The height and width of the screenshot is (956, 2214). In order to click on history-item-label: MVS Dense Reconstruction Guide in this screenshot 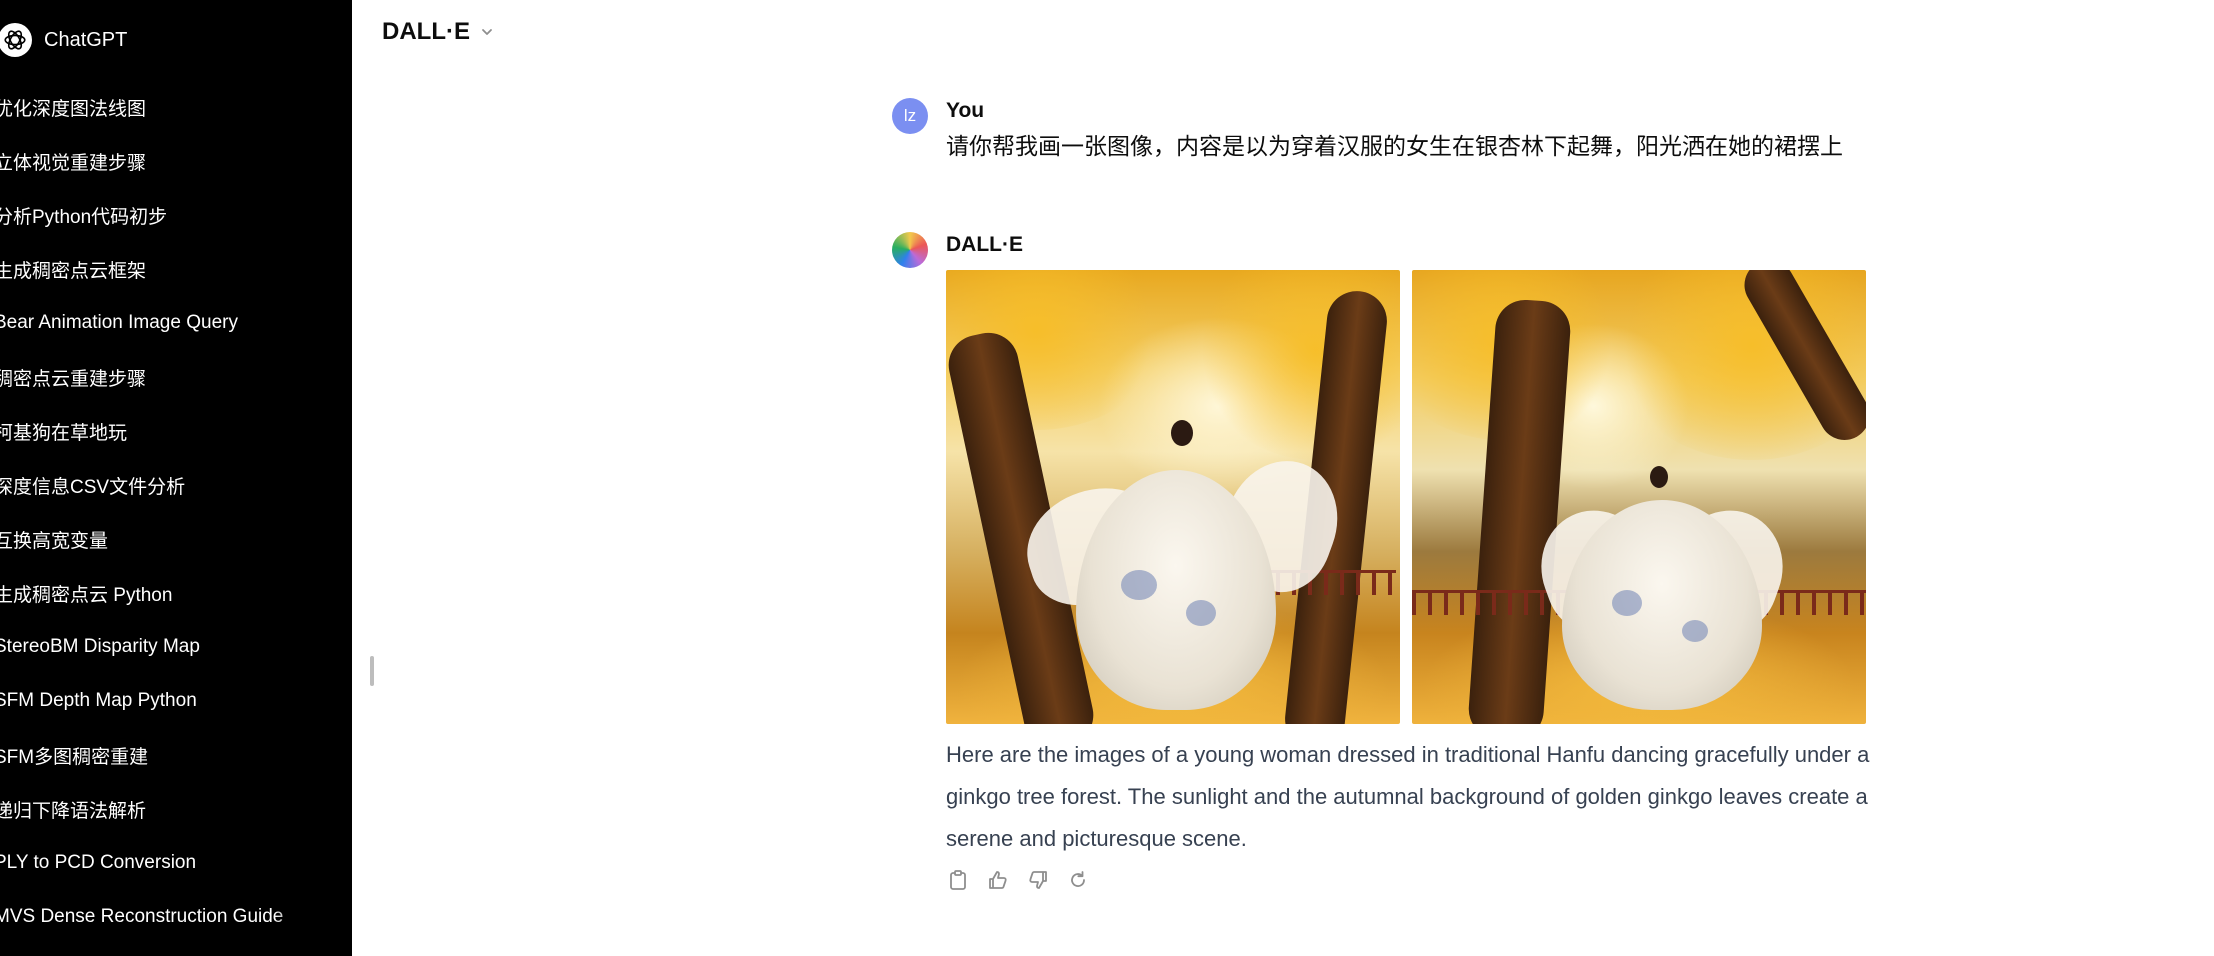, I will do `click(142, 916)`.